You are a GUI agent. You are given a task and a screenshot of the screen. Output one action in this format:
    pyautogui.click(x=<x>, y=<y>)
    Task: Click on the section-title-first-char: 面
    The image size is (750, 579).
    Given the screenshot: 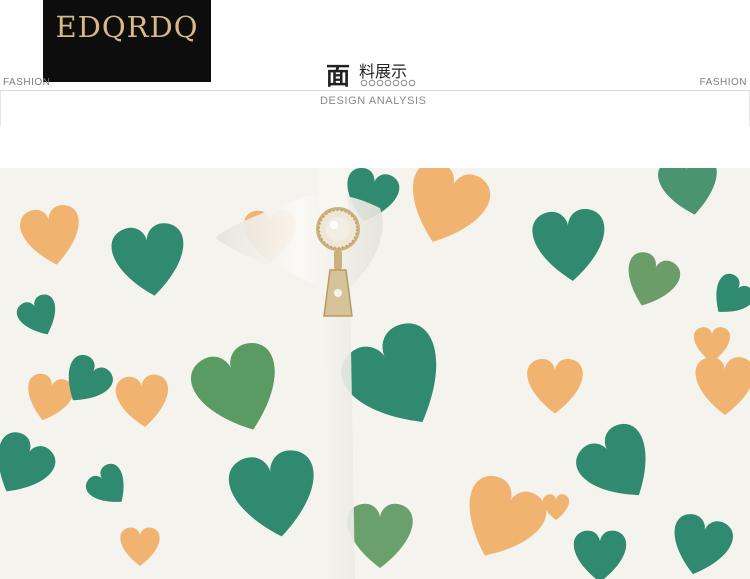 What is the action you would take?
    pyautogui.click(x=338, y=76)
    